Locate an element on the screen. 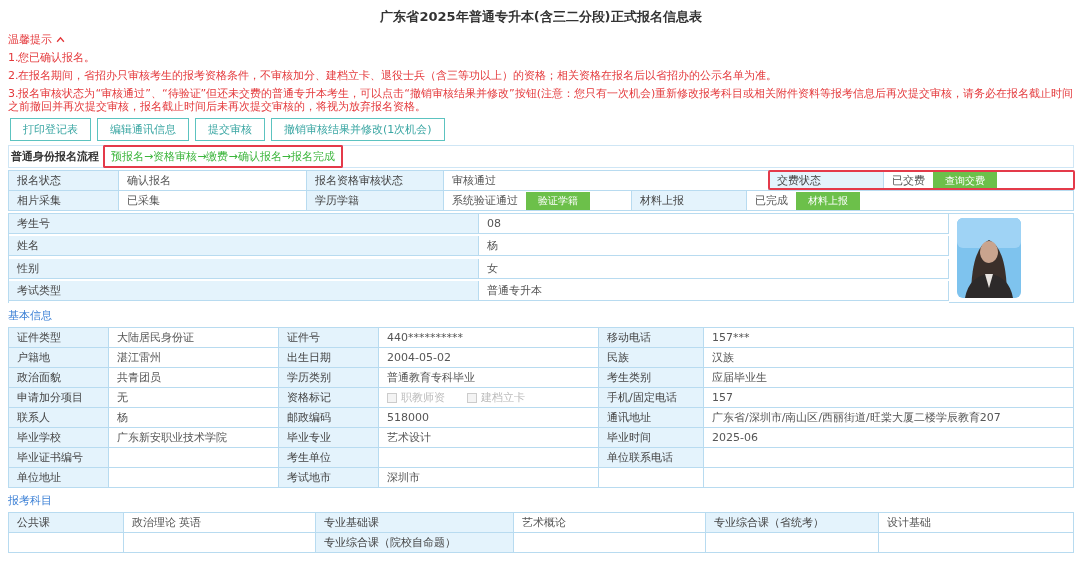  field-label: 单位地址 is located at coordinates (59, 478).